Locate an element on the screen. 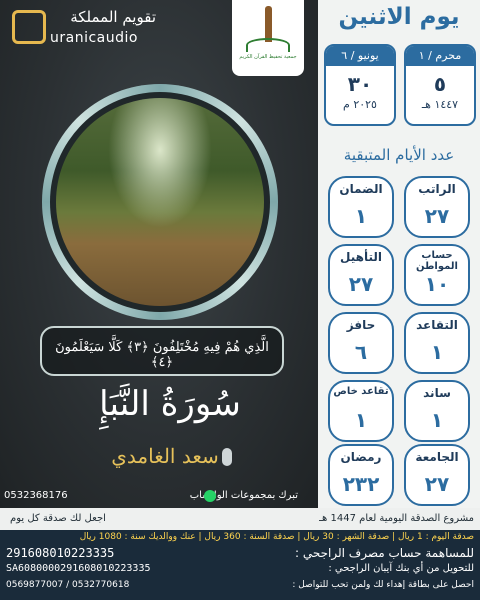  whatsapp-icon is located at coordinates (210, 496).